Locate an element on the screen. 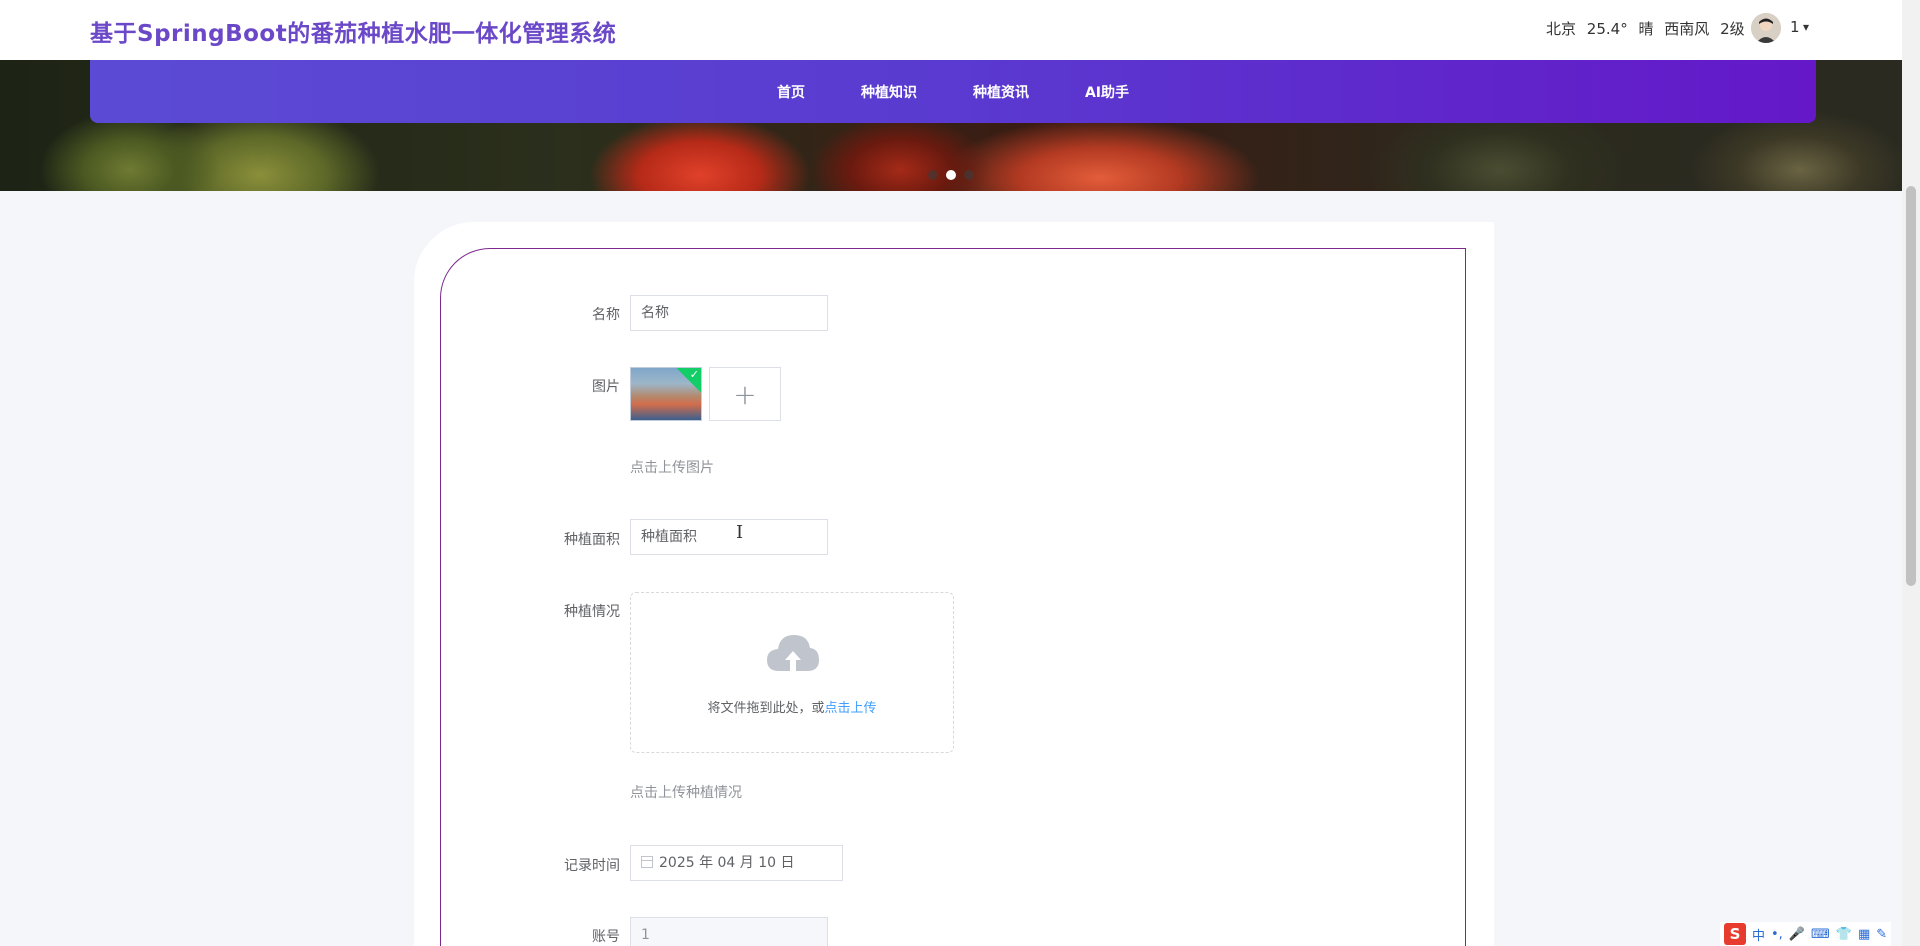  scrollbar-thumb is located at coordinates (1911, 386).